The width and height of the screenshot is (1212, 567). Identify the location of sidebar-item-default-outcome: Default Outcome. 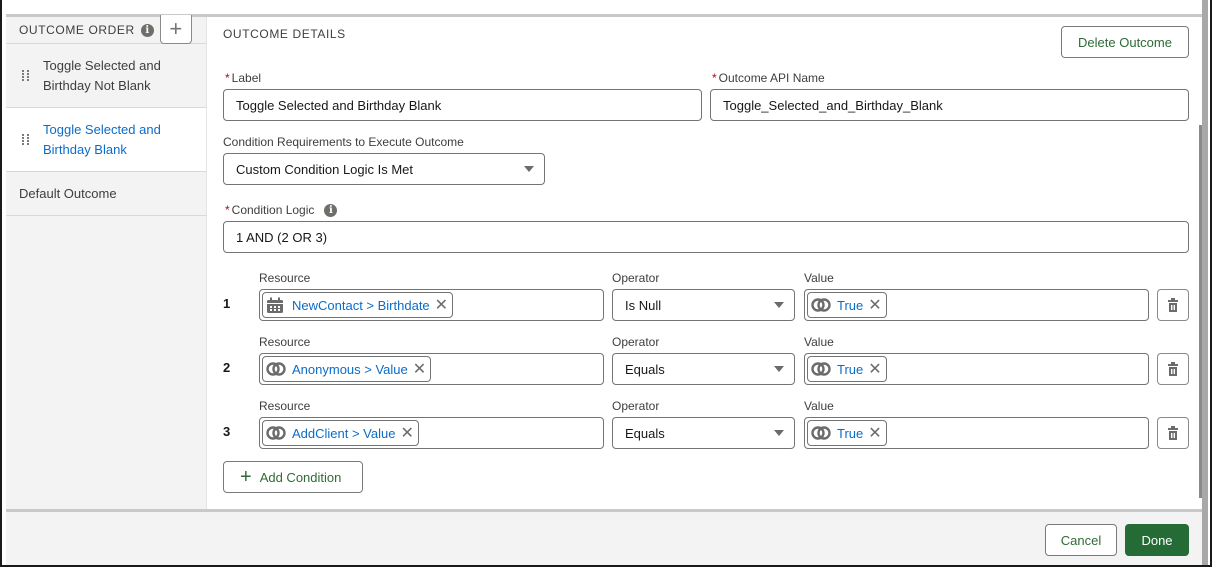
(106, 194).